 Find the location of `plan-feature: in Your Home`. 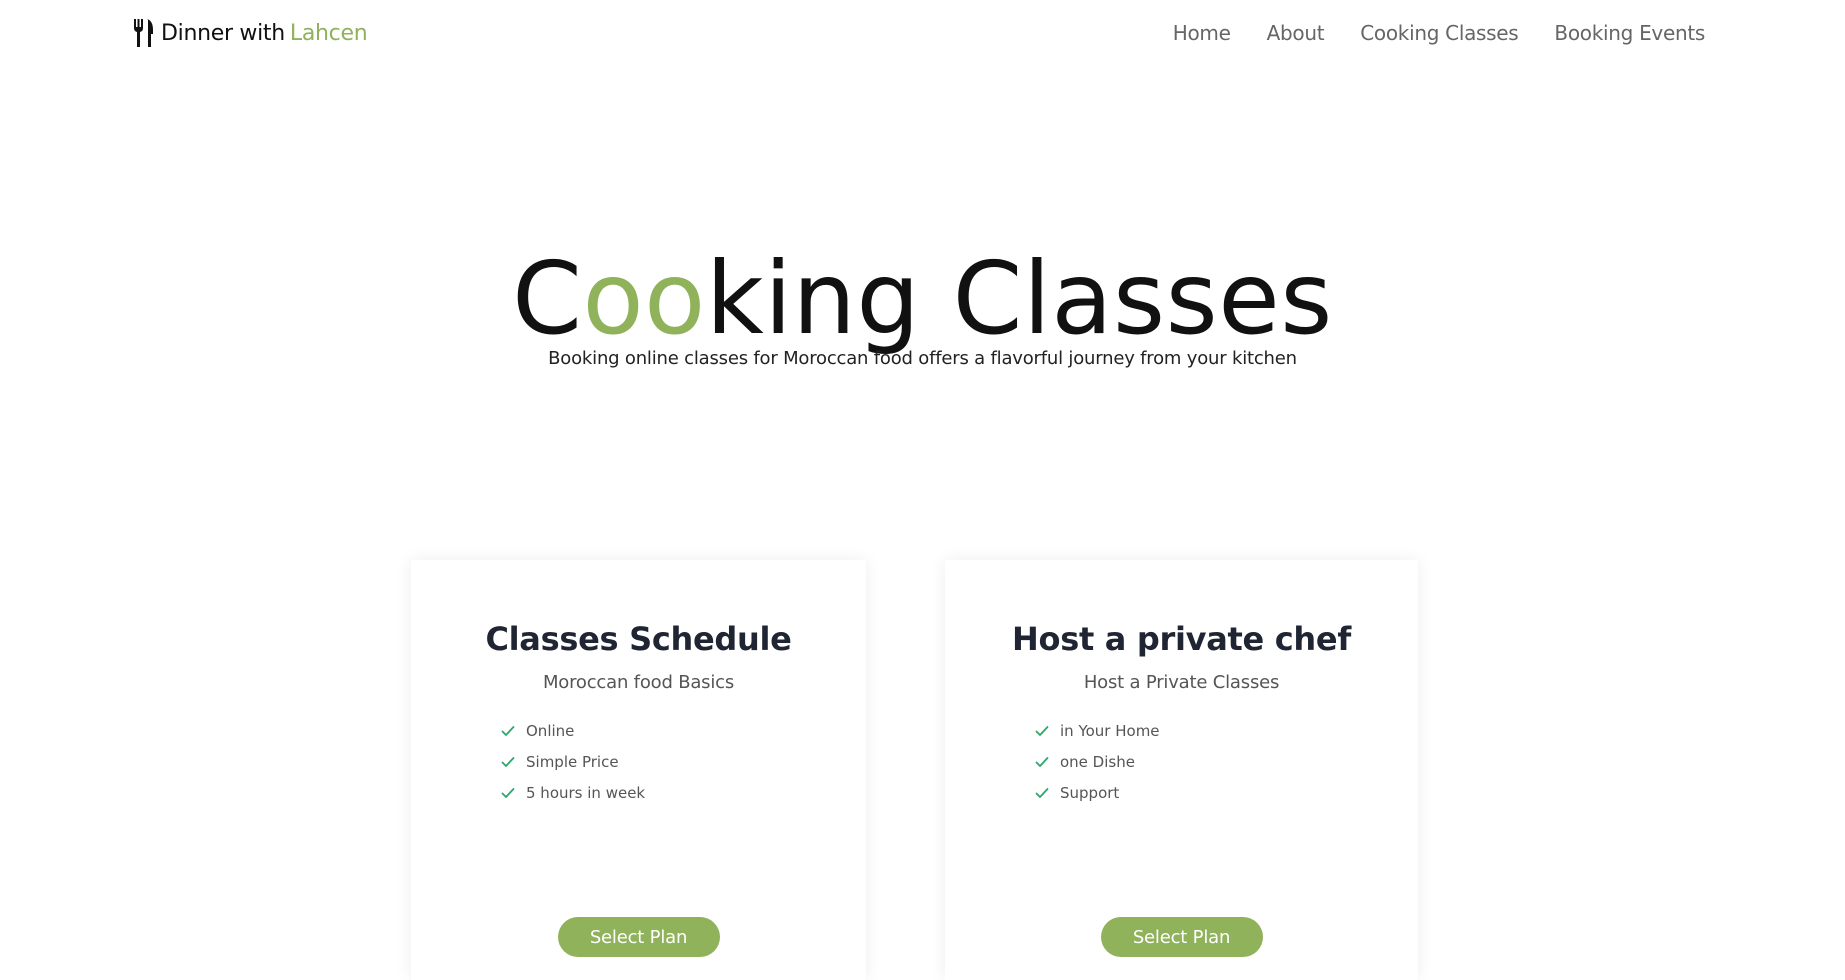

plan-feature: in Your Home is located at coordinates (1226, 730).